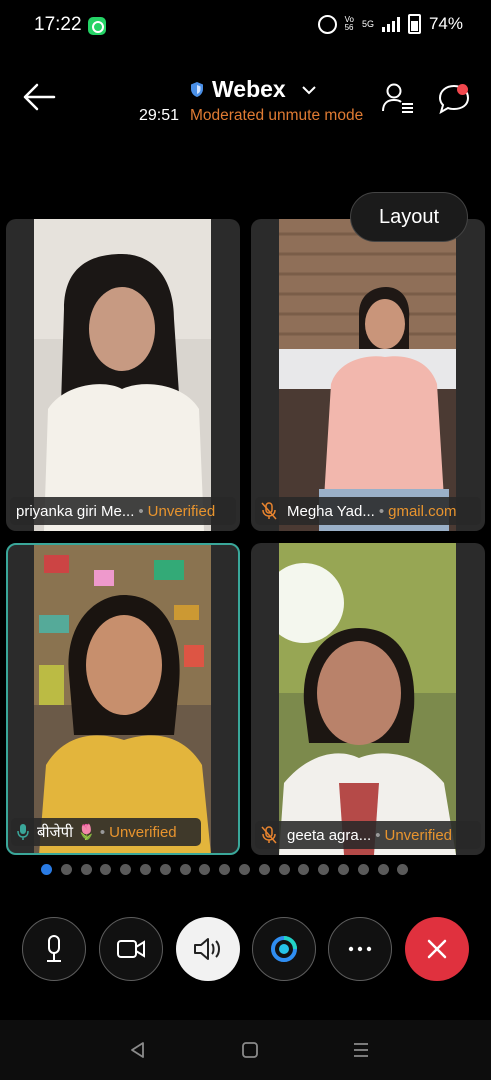 The image size is (491, 1080). Describe the element at coordinates (138, 1050) in the screenshot. I see `back-nav-icon` at that location.